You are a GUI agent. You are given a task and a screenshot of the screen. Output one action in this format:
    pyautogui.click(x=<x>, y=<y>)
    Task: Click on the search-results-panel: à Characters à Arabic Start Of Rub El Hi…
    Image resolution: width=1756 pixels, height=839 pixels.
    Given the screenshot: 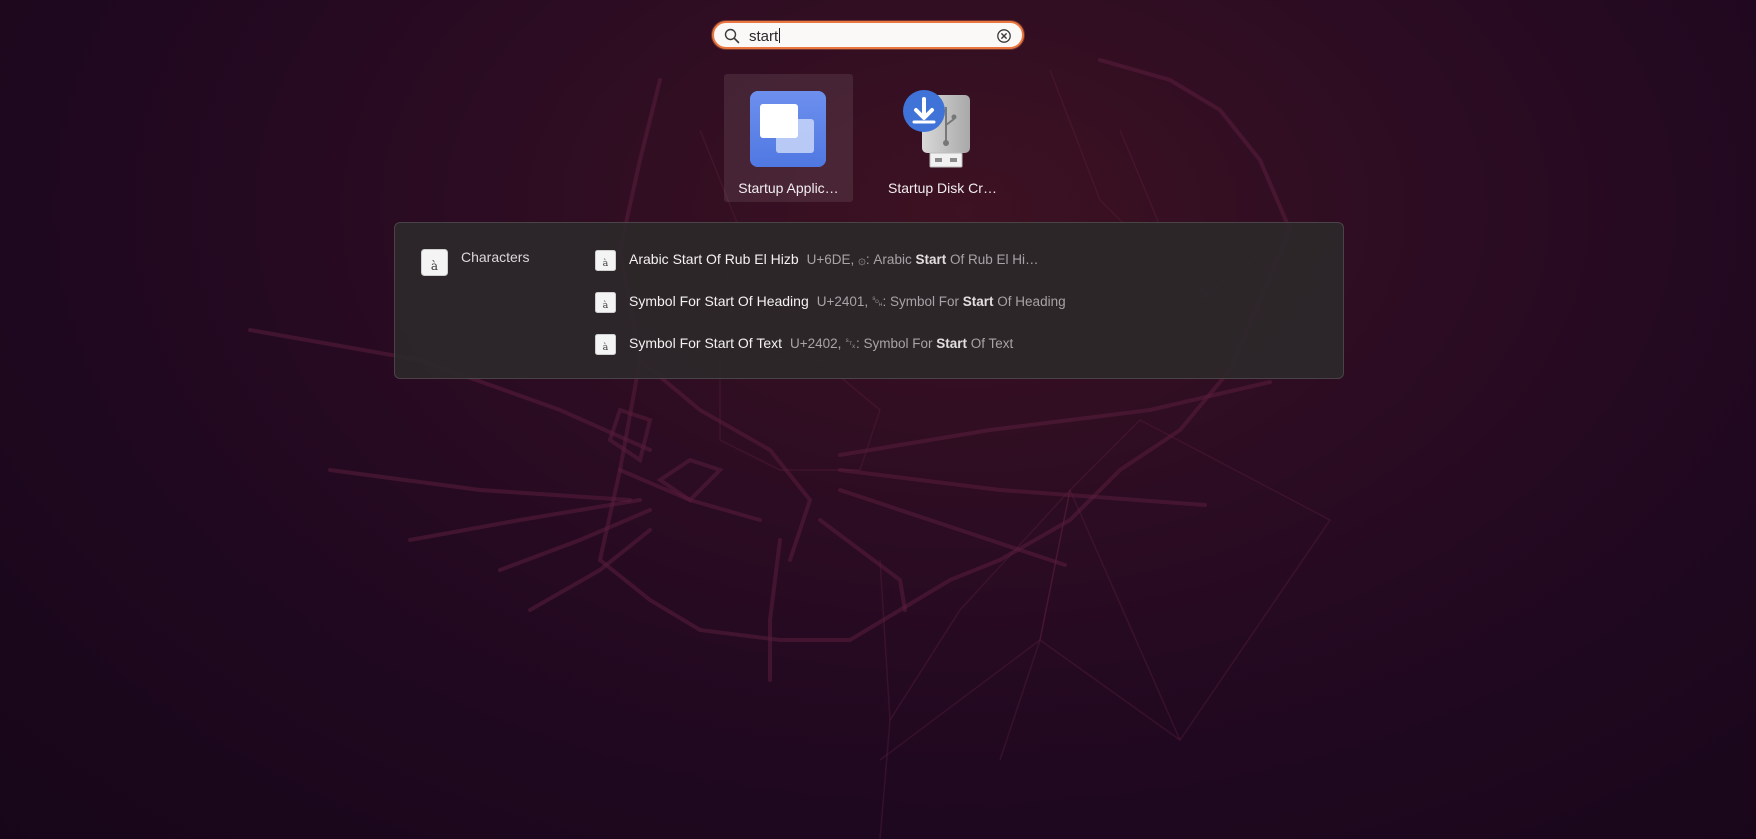 What is the action you would take?
    pyautogui.click(x=869, y=300)
    